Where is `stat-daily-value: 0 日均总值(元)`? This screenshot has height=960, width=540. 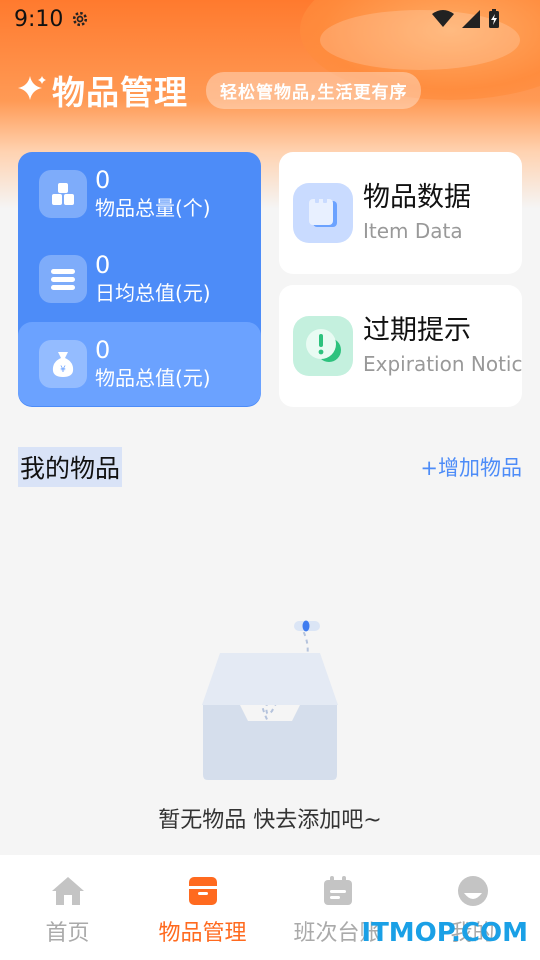 stat-daily-value: 0 日均总值(元) is located at coordinates (139, 279).